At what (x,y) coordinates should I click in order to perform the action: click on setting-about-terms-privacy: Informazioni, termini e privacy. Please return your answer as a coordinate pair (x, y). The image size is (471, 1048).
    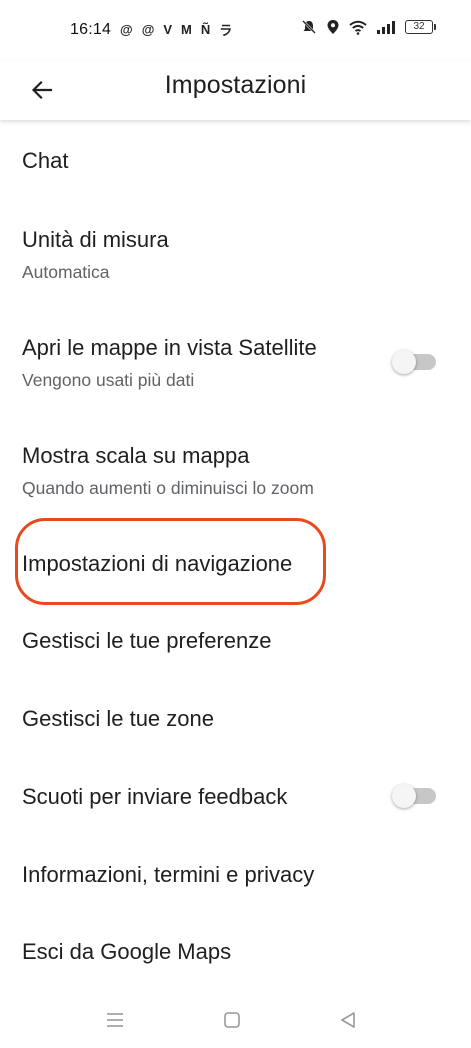
    Looking at the image, I should click on (235, 873).